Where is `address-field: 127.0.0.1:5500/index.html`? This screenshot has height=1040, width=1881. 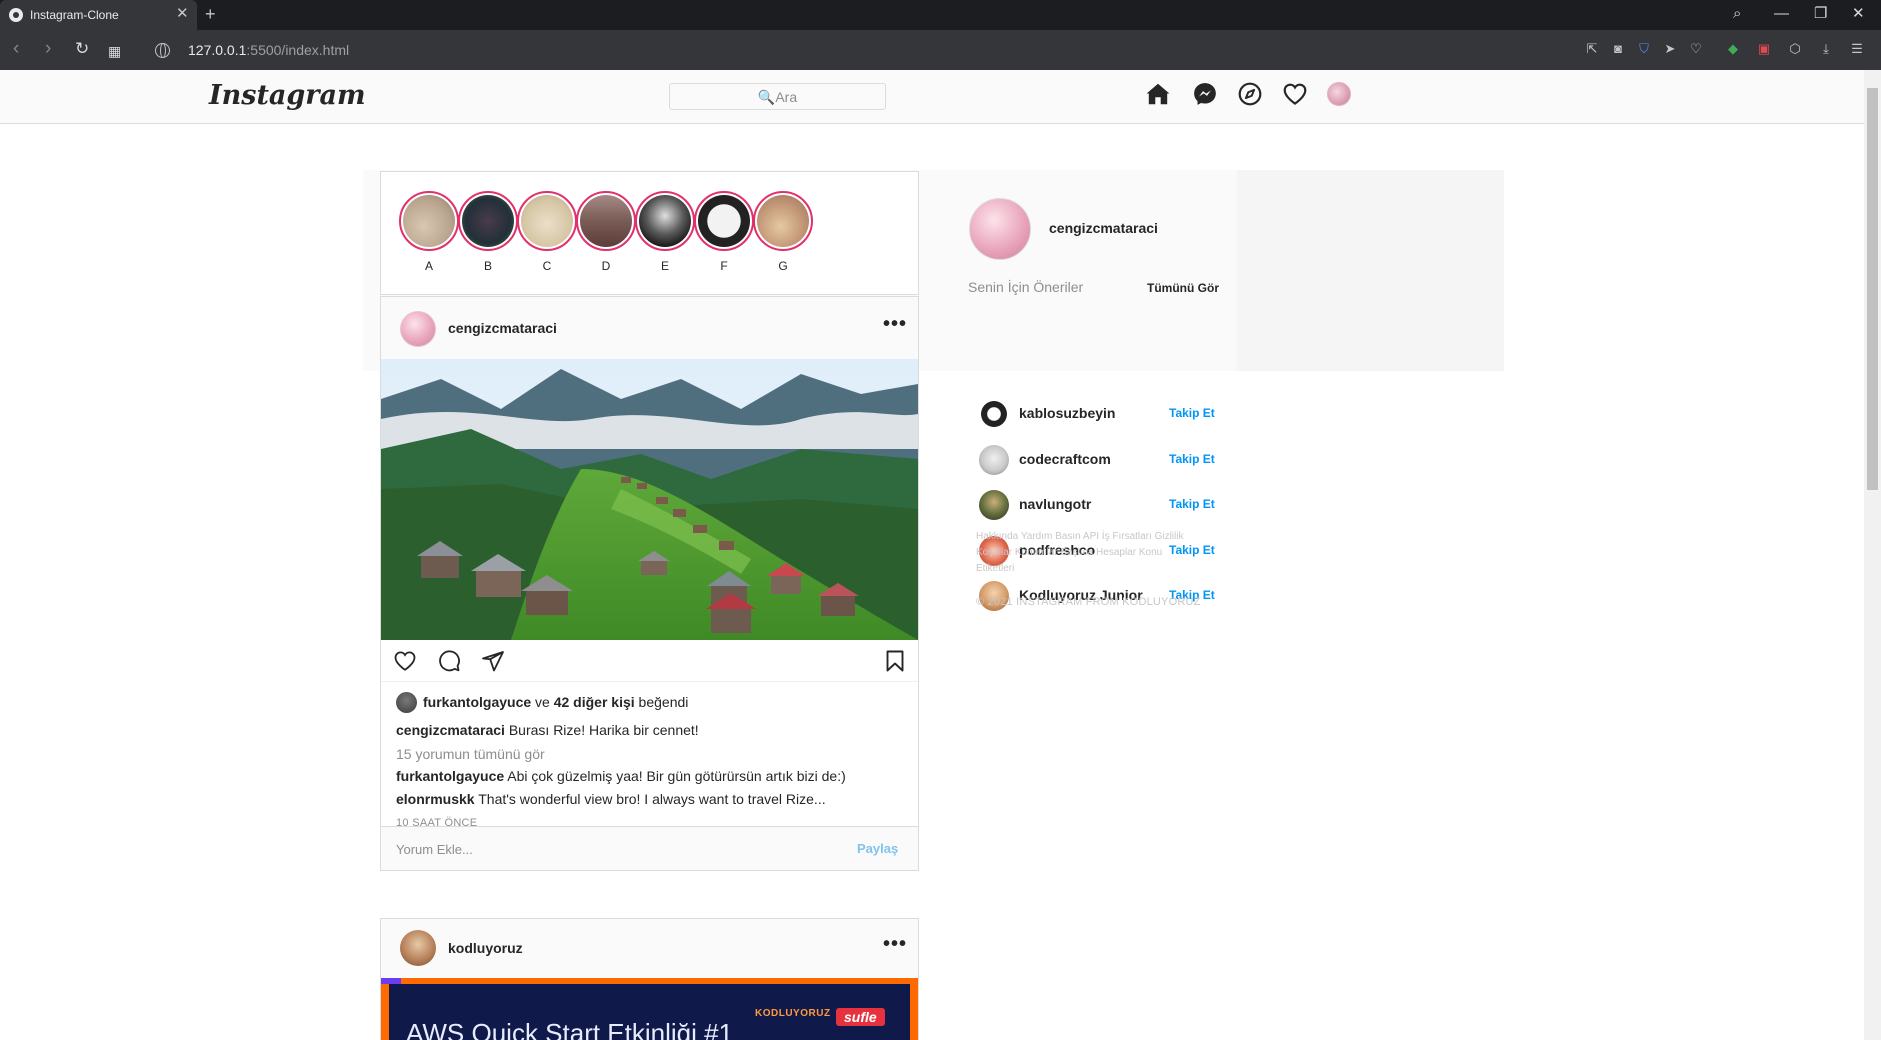 address-field: 127.0.0.1:5500/index.html is located at coordinates (268, 50).